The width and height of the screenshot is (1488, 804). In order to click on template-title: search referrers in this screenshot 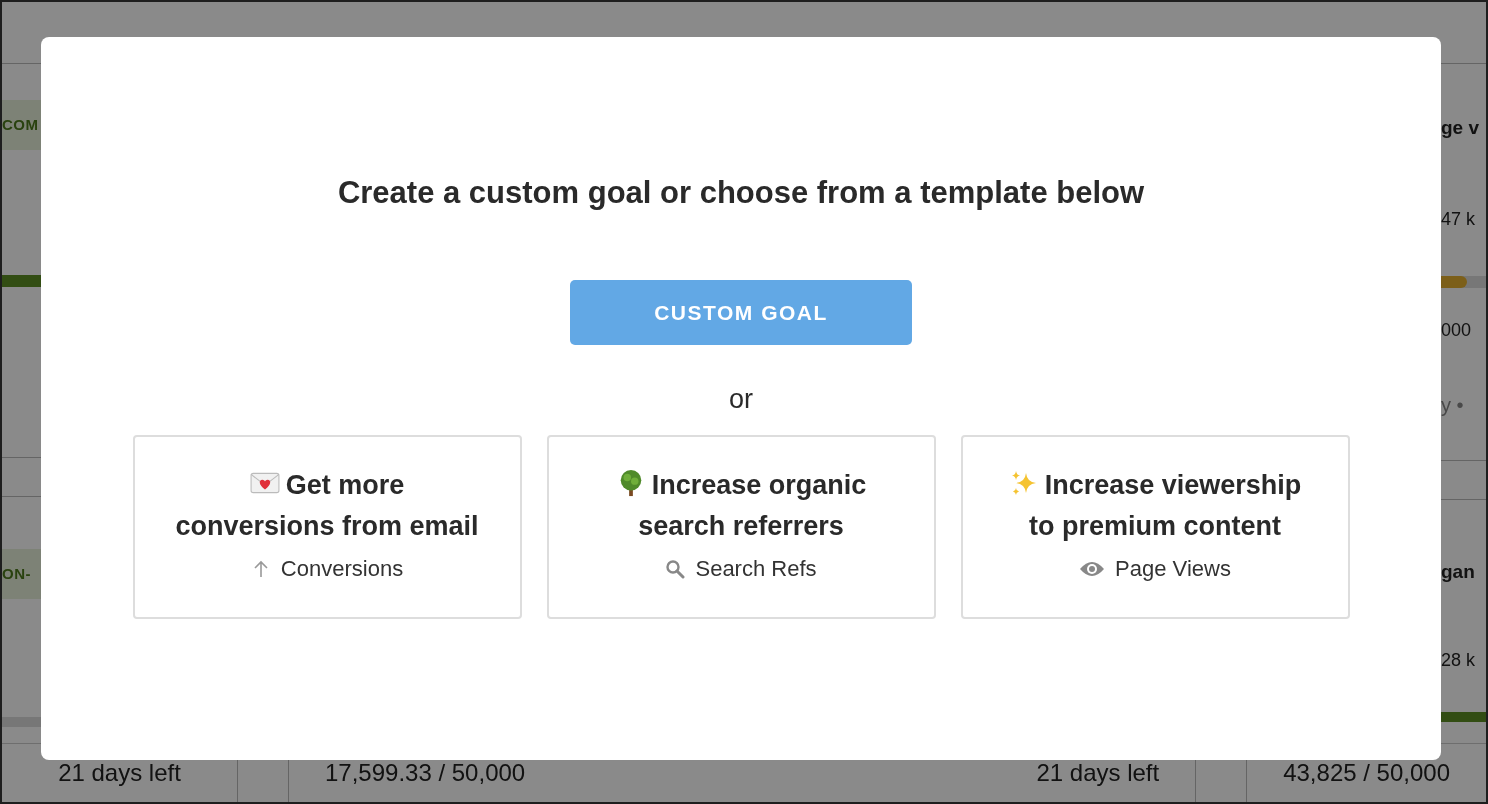, I will do `click(741, 526)`.